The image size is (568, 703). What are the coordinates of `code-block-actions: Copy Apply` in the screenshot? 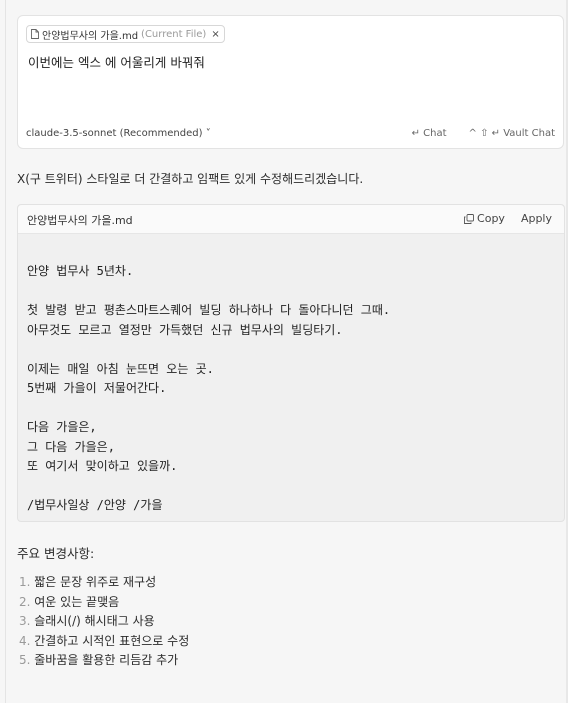 It's located at (508, 218).